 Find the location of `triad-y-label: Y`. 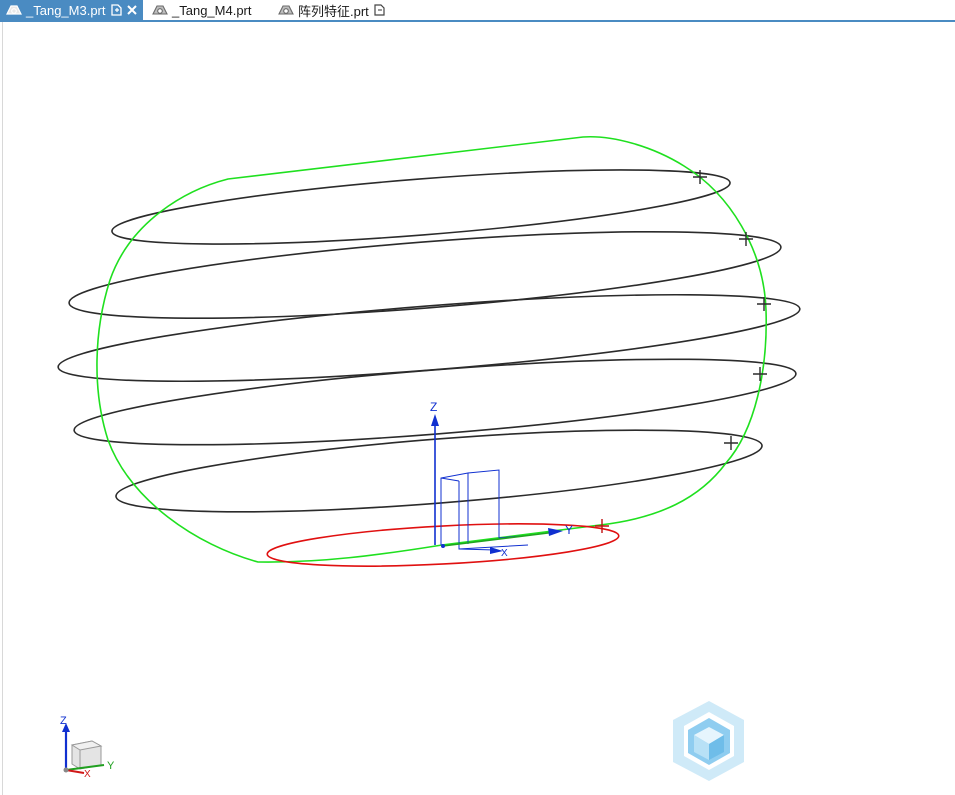

triad-y-label: Y is located at coordinates (111, 766).